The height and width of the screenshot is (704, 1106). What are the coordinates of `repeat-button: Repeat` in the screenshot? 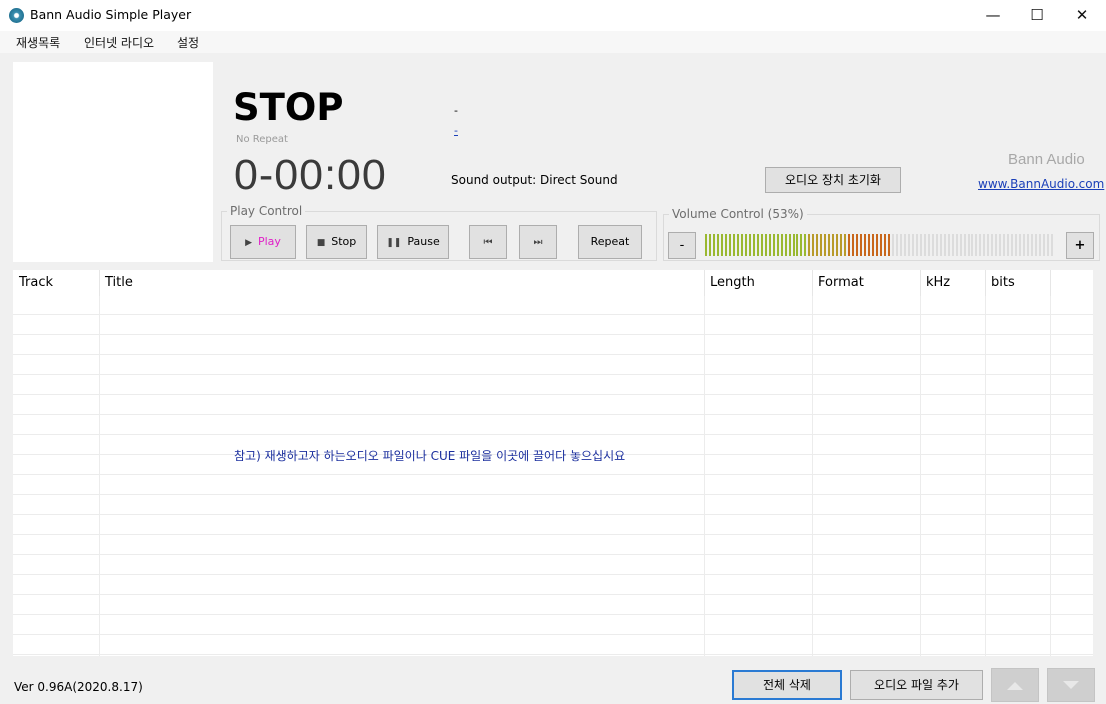 It's located at (610, 242).